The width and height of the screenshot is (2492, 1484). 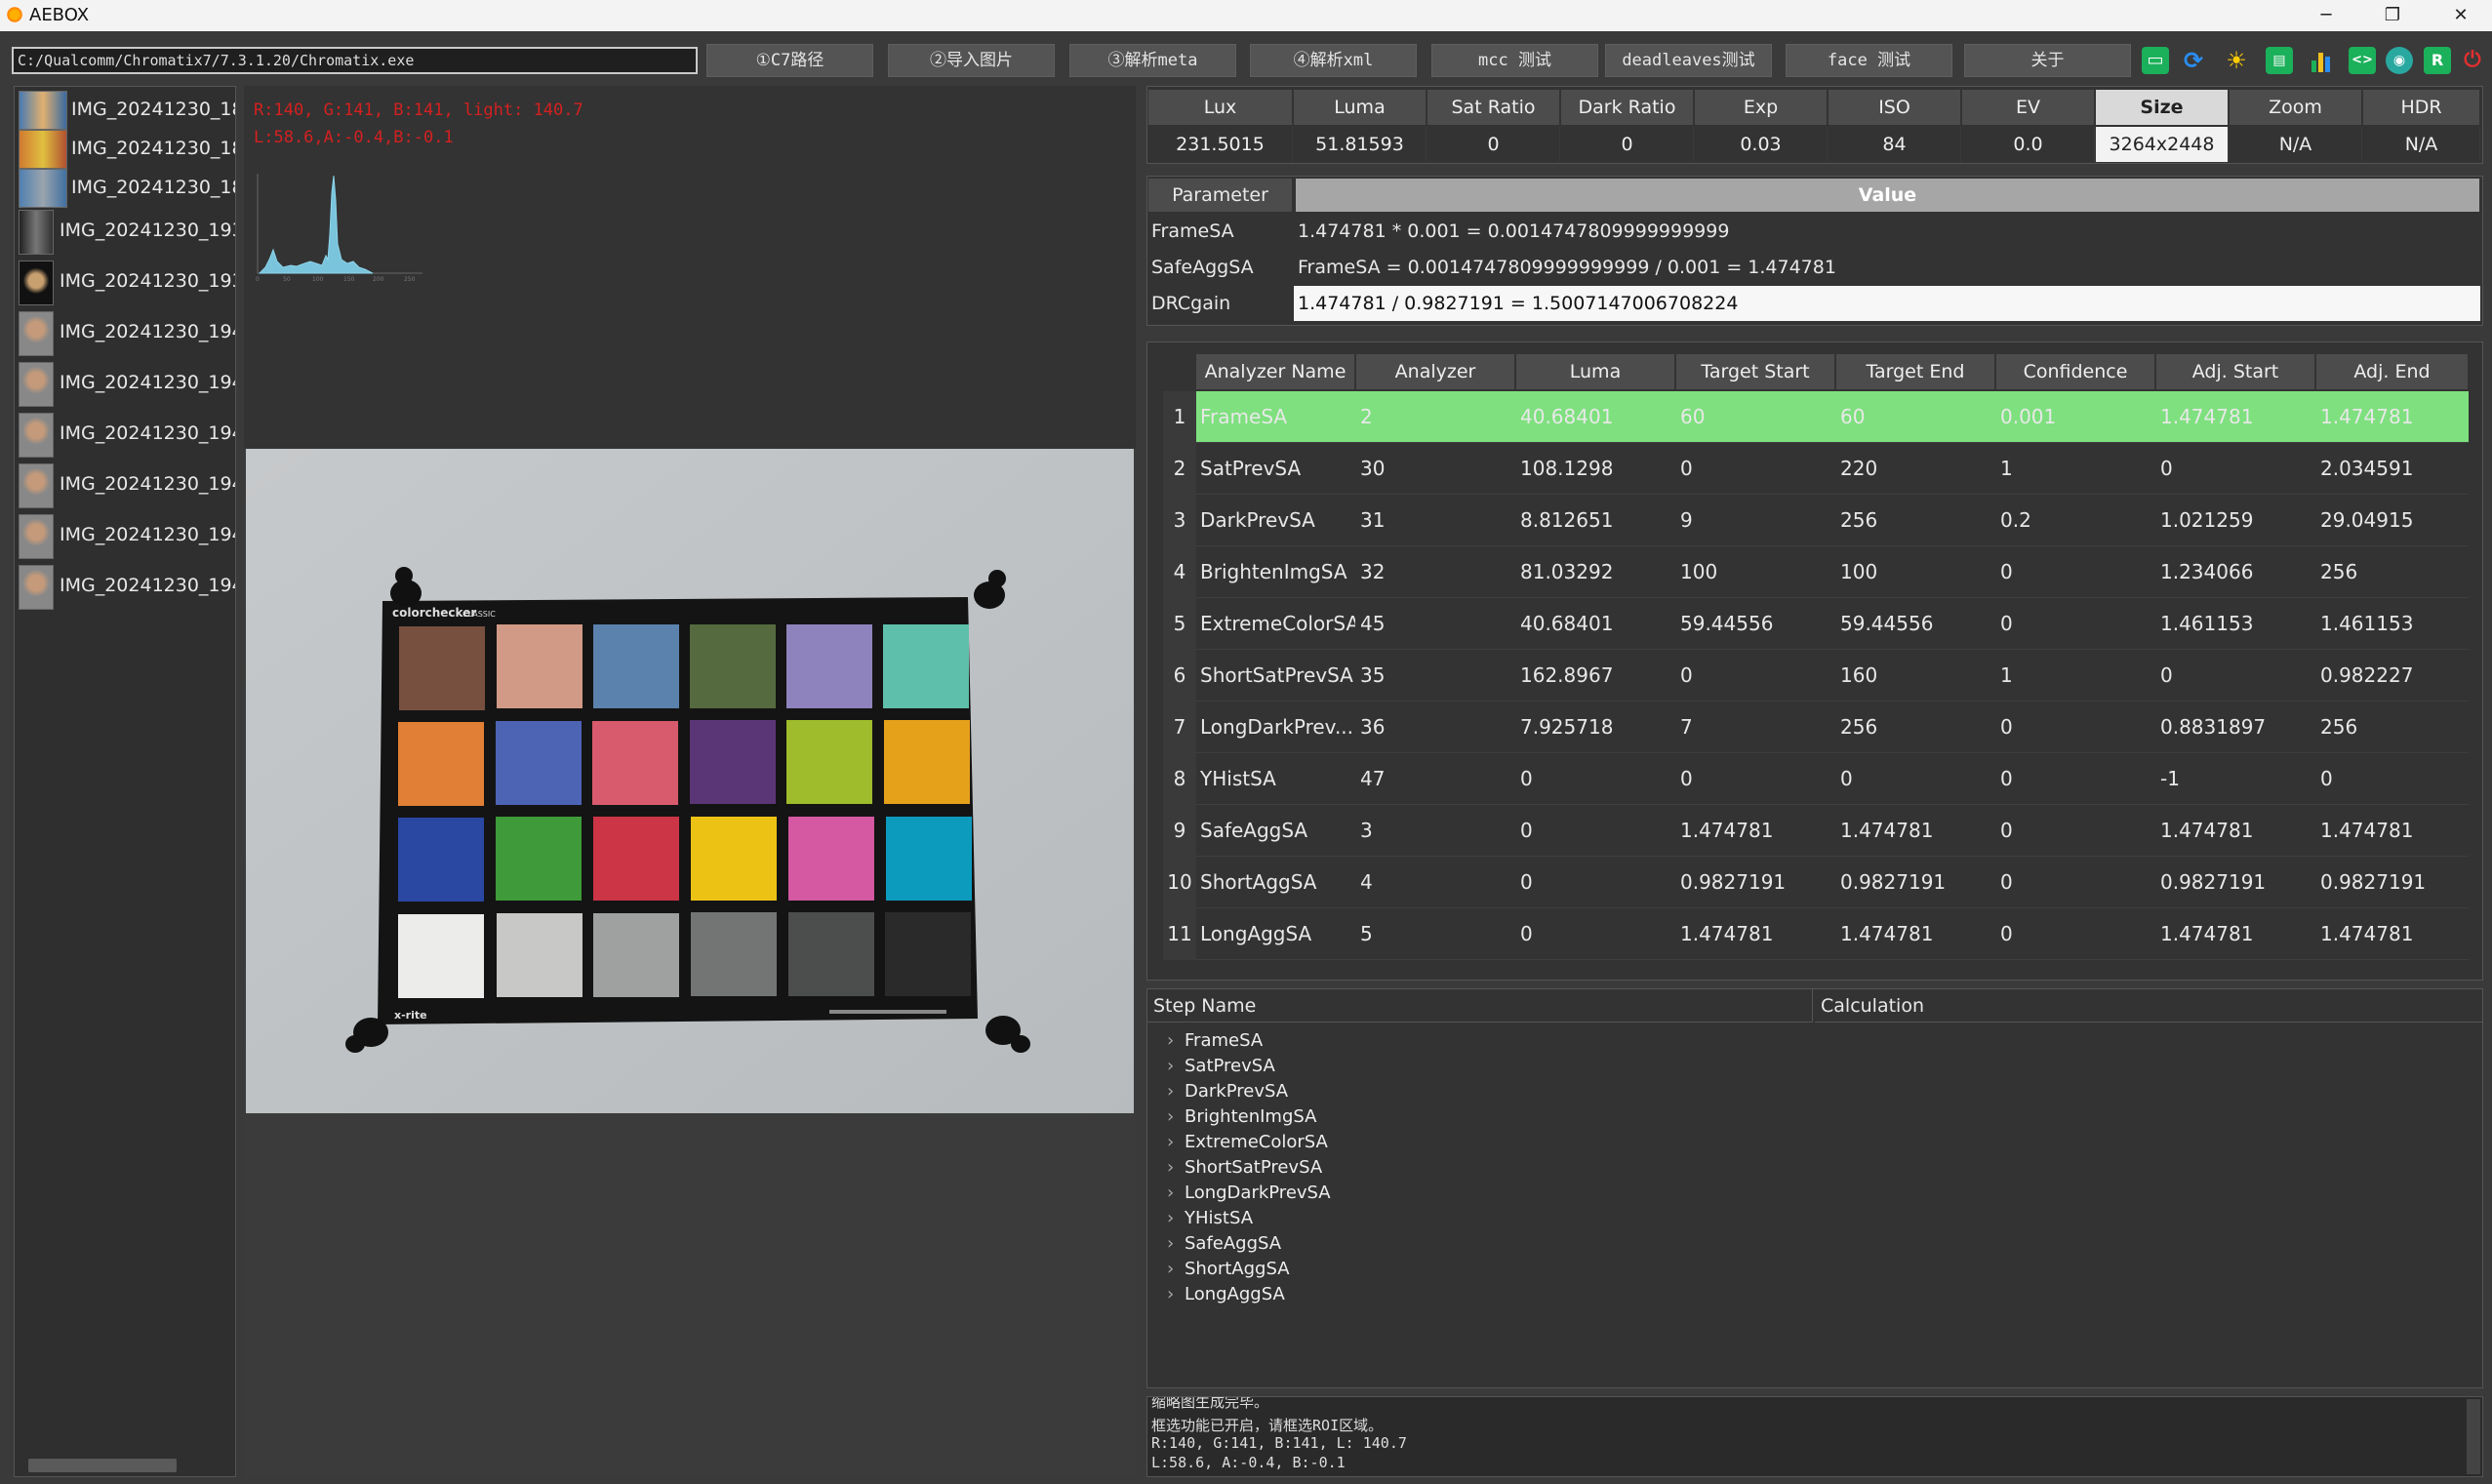 What do you see at coordinates (2326, 15) in the screenshot?
I see `minimize-button: ─` at bounding box center [2326, 15].